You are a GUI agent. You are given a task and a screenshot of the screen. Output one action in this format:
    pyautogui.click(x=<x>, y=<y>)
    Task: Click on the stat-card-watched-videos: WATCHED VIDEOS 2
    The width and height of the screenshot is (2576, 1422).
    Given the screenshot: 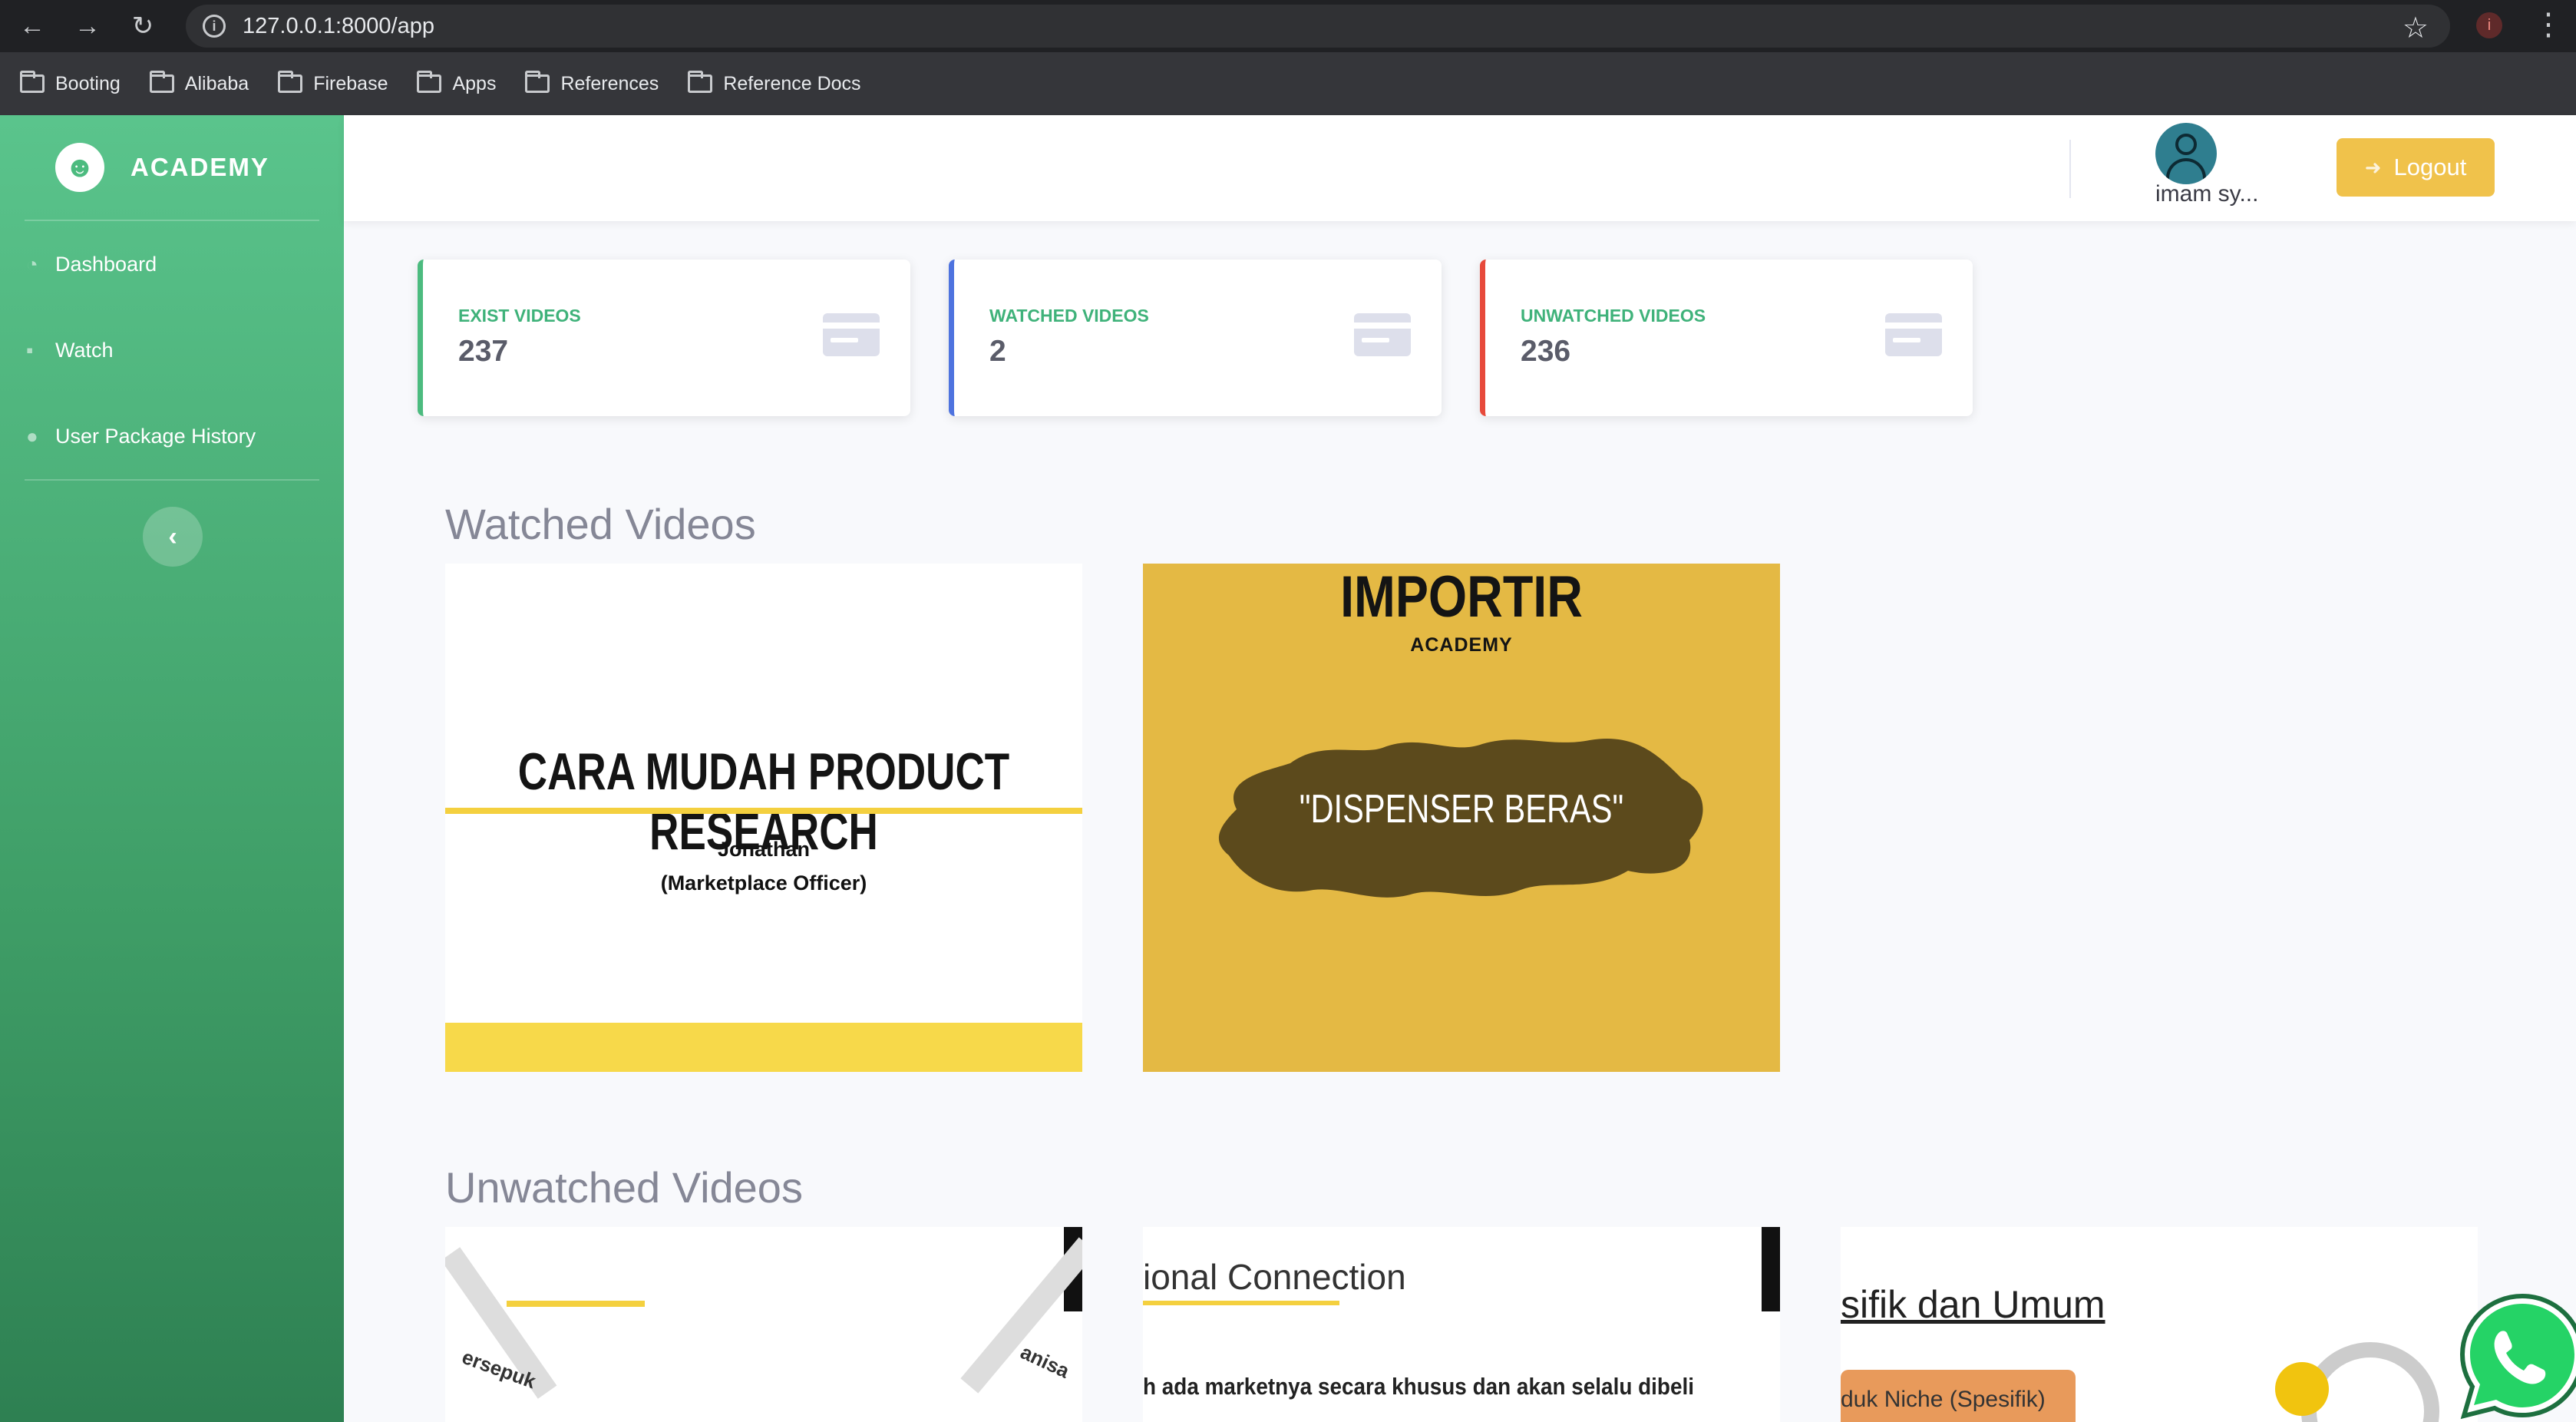 What is the action you would take?
    pyautogui.click(x=1195, y=338)
    